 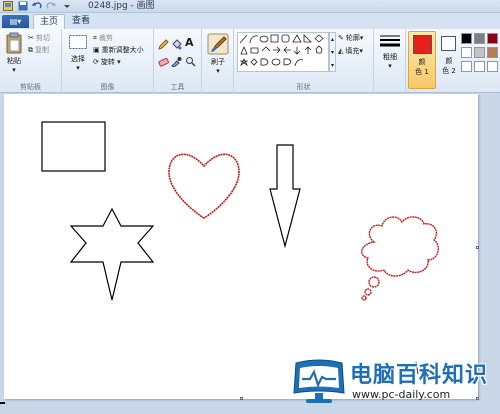 I want to click on color2-label-top: 颜, so click(x=449, y=61).